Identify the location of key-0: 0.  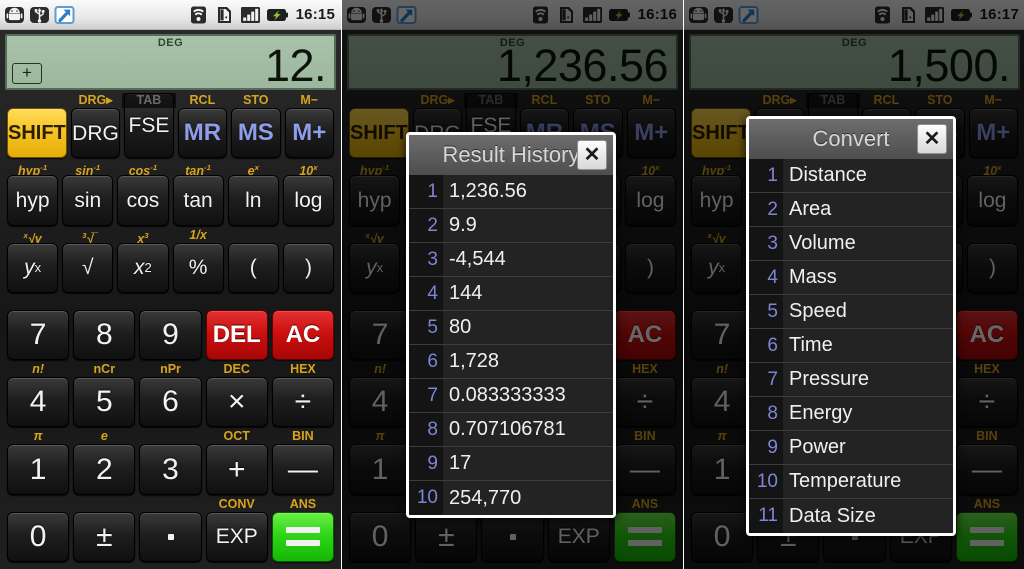
(38, 536).